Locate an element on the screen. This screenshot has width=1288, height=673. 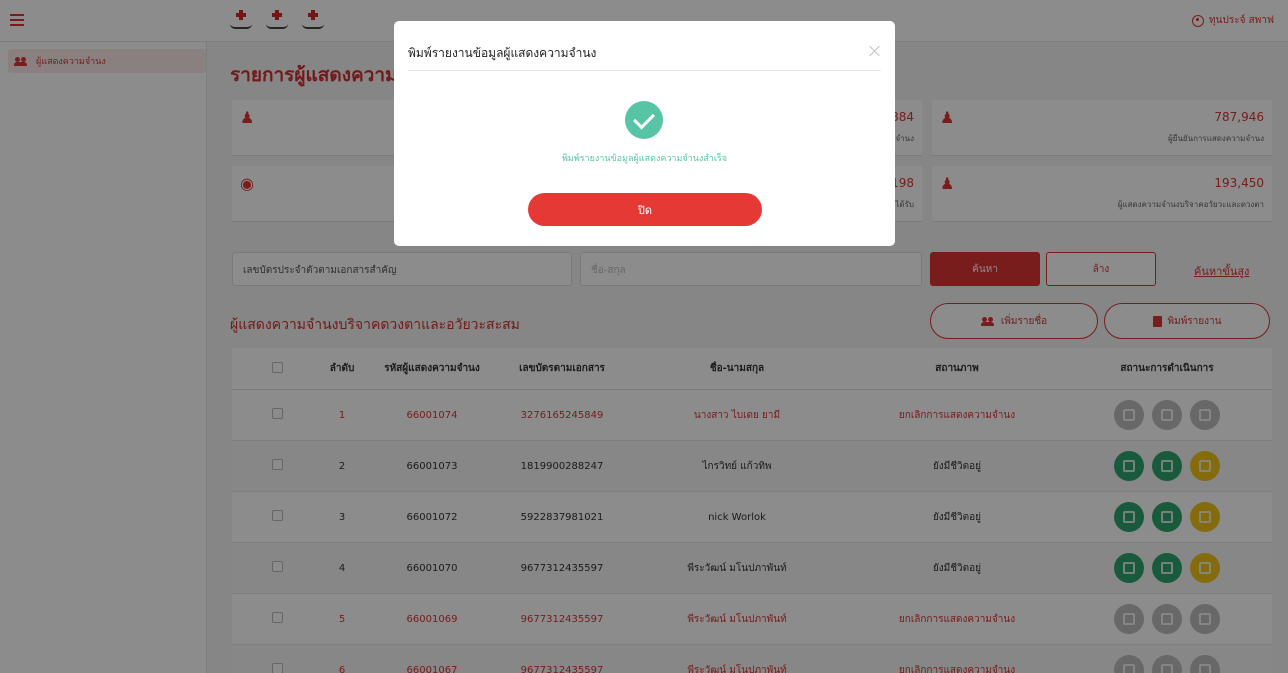
close-icon is located at coordinates (875, 51).